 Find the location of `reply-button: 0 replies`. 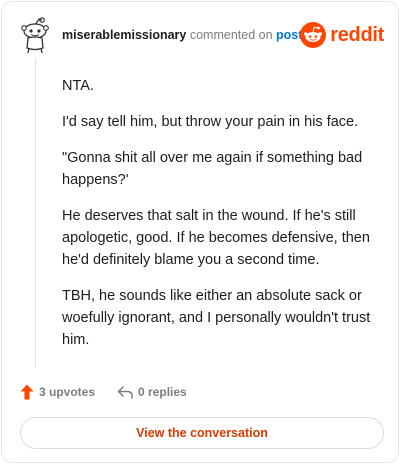

reply-button: 0 replies is located at coordinates (152, 392).